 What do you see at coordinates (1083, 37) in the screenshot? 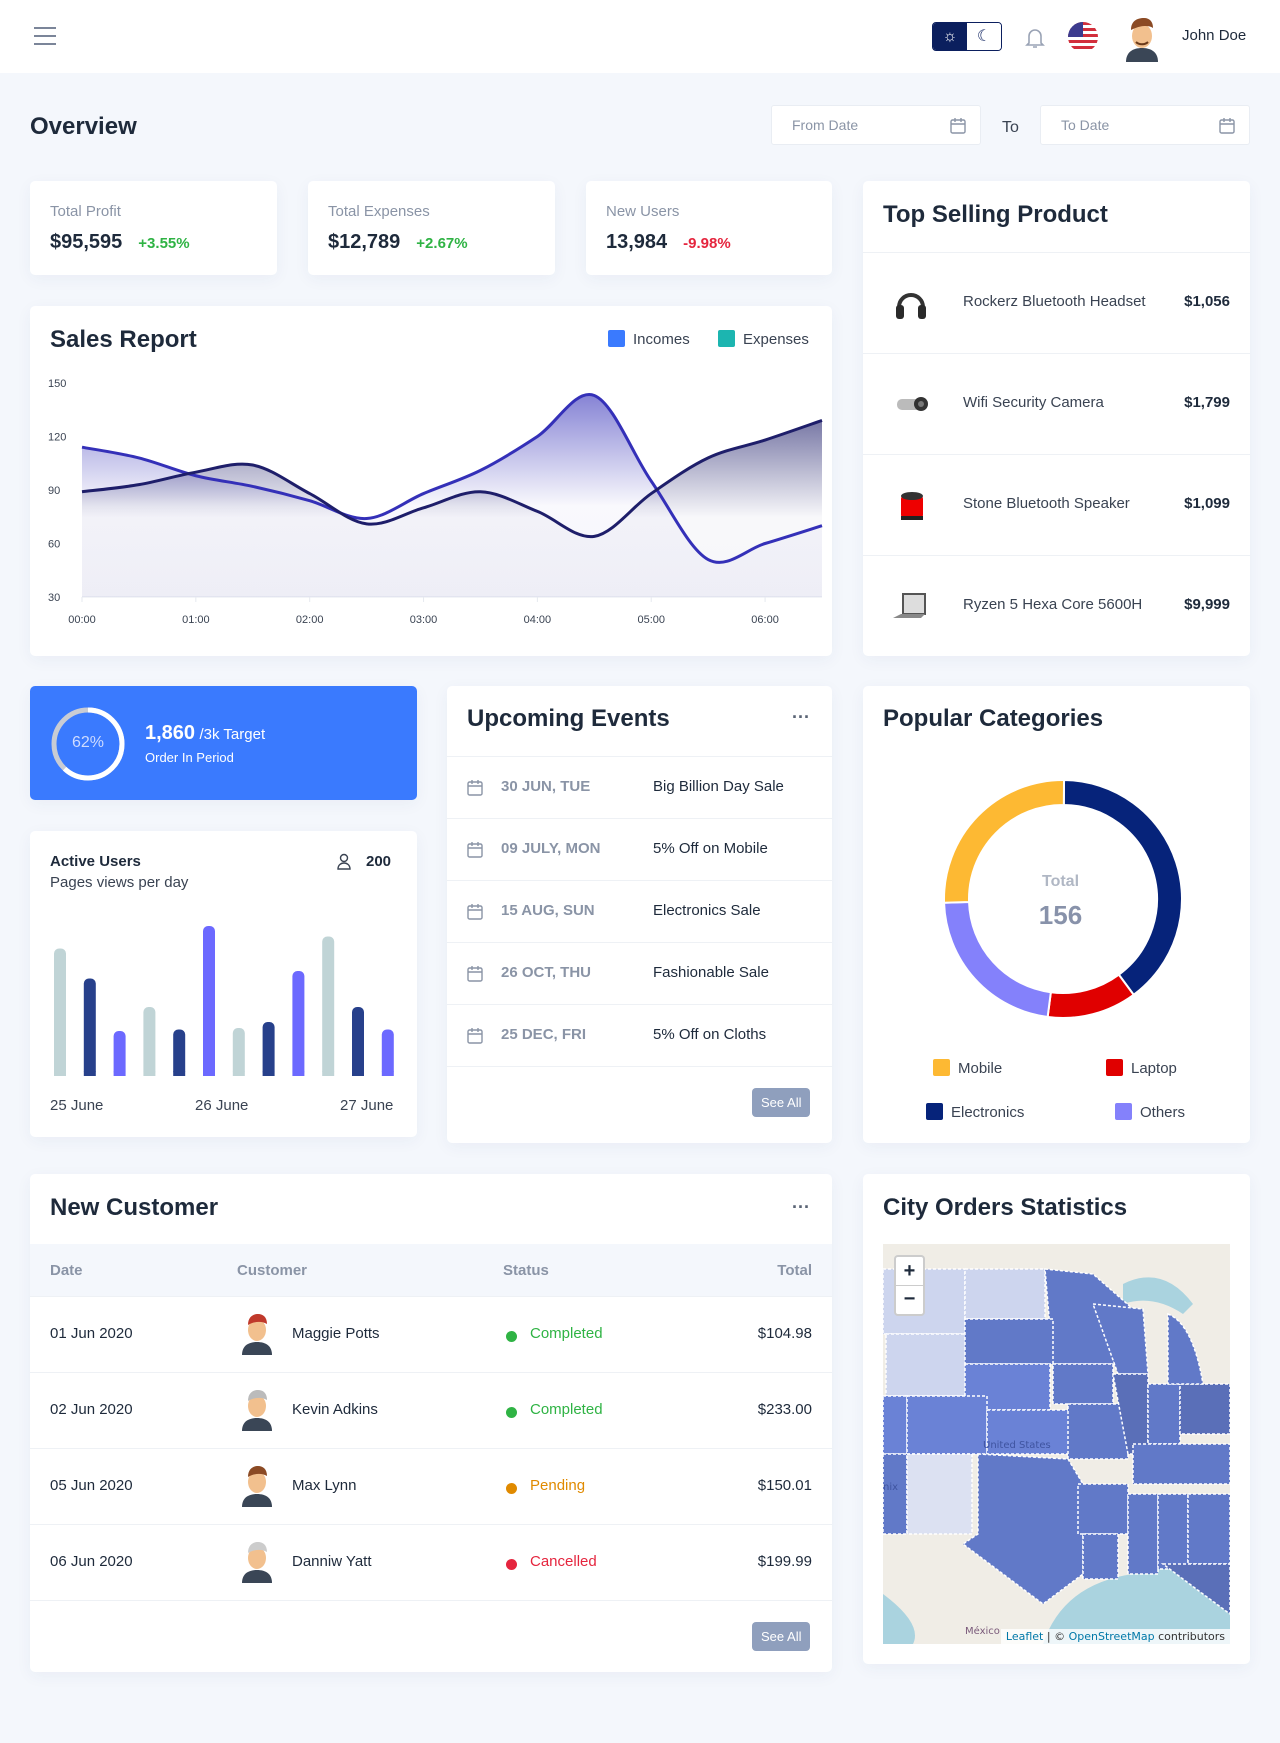
I see `us-flag-icon` at bounding box center [1083, 37].